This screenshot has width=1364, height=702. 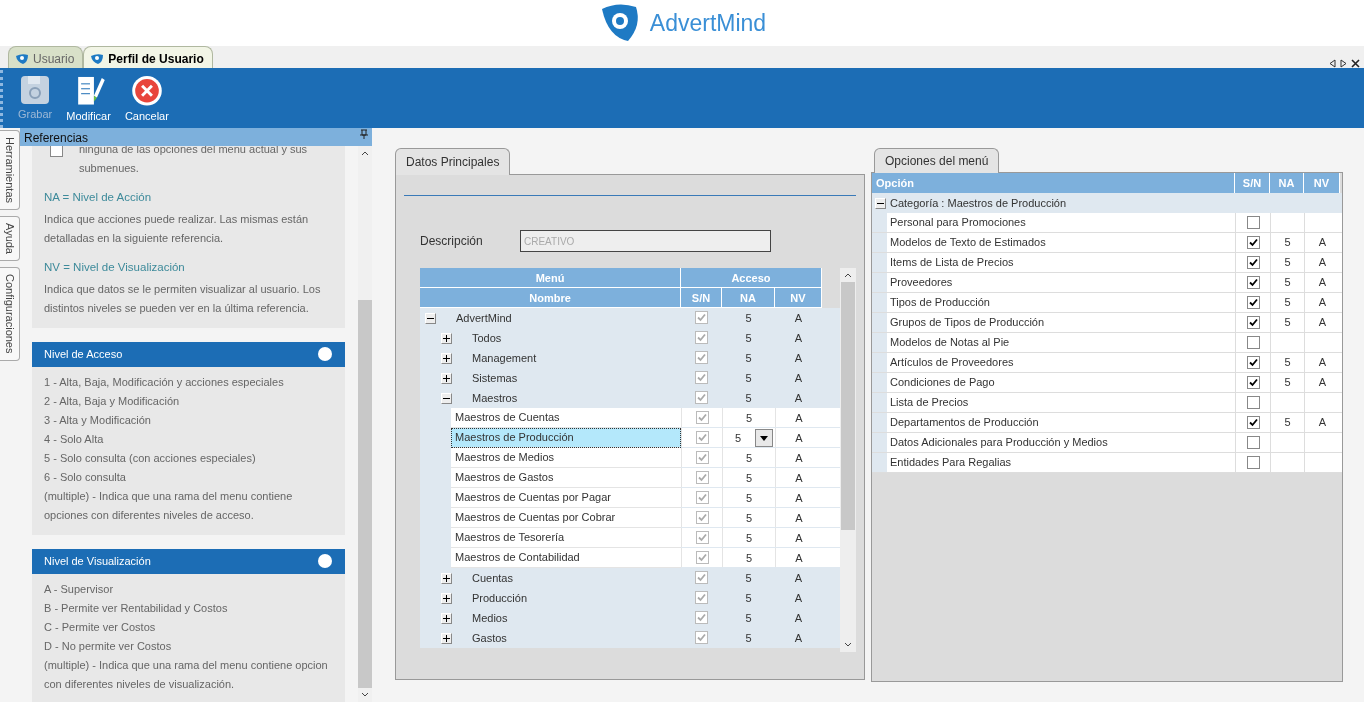 I want to click on side-tab: Herramientas, so click(x=10, y=170).